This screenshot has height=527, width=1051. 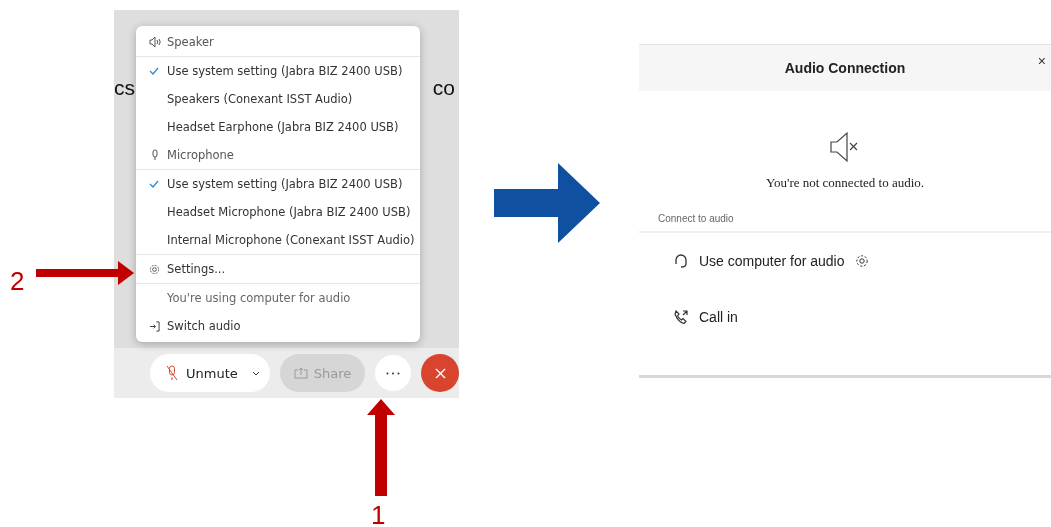 I want to click on more-icon, so click(x=393, y=373).